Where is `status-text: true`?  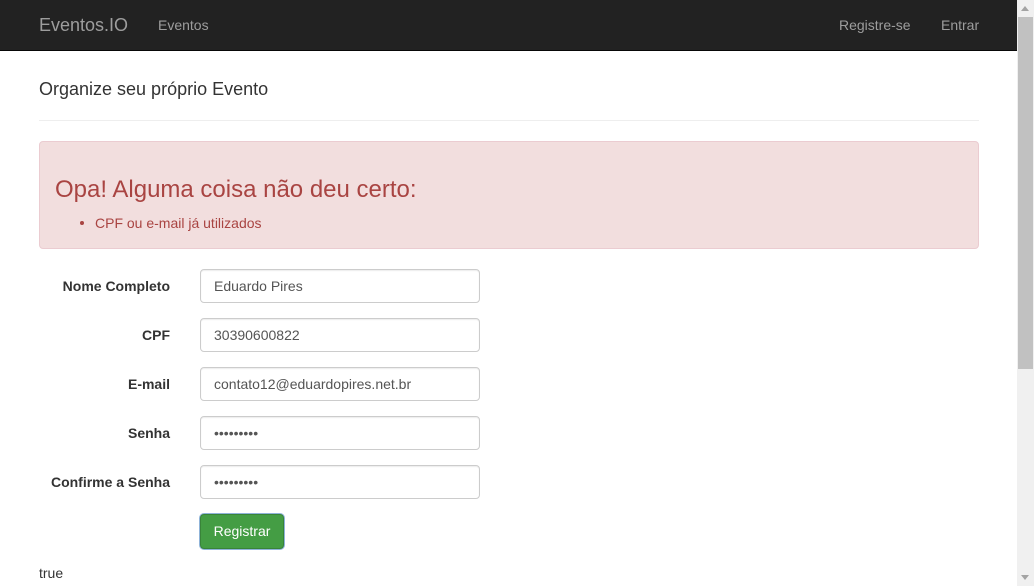 status-text: true is located at coordinates (51, 573).